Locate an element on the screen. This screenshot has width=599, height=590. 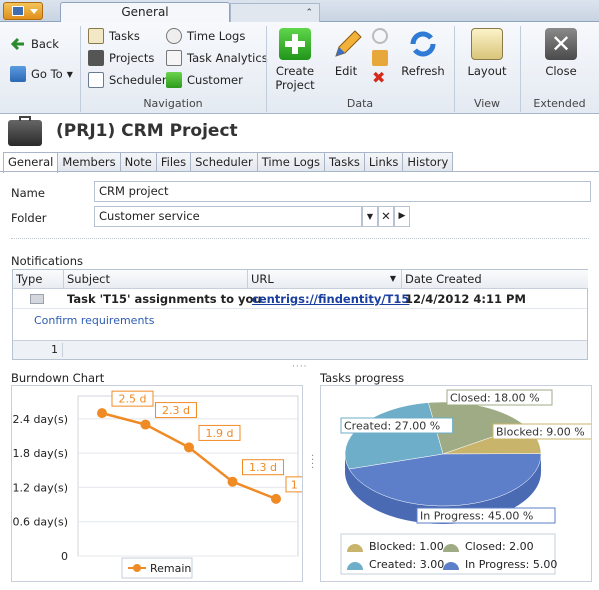
tab-members: Members is located at coordinates (89, 162).